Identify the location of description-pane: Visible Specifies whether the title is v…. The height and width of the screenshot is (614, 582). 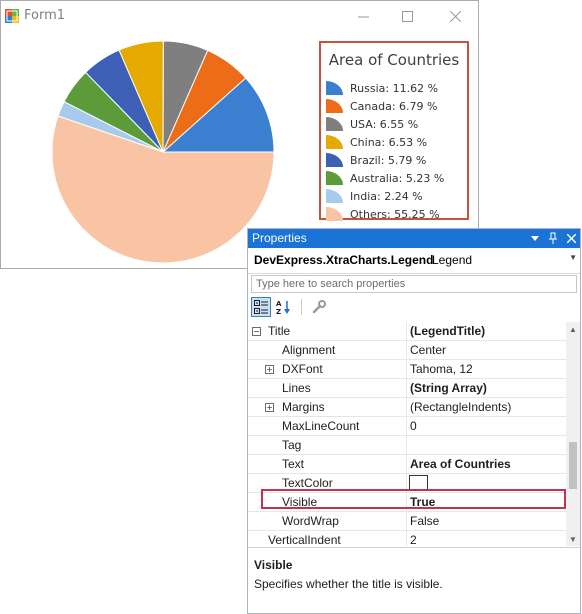
(414, 580).